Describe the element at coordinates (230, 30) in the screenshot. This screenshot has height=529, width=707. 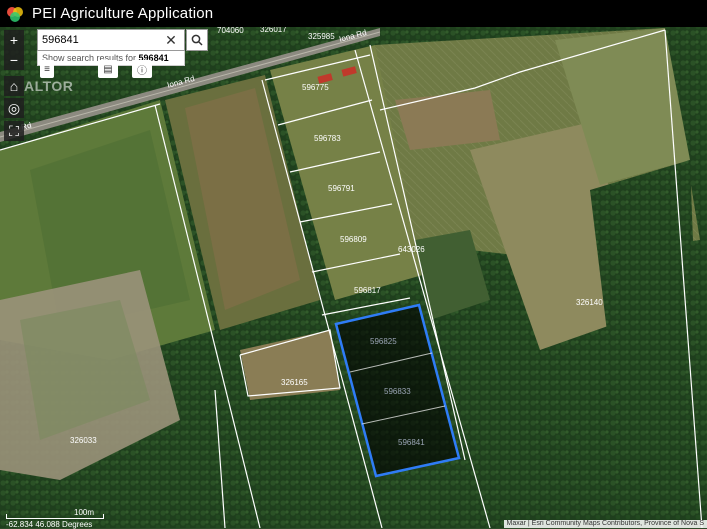
I see `parcel-label: 704060` at that location.